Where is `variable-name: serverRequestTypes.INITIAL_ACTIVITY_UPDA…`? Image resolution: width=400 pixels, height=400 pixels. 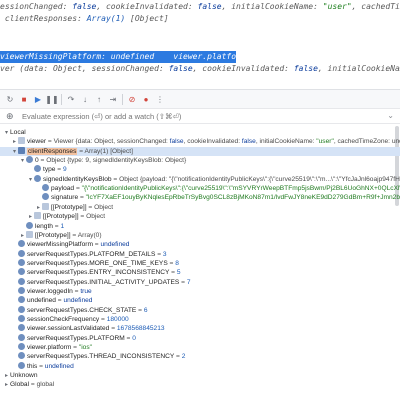
variable-name: serverRequestTypes.INITIAL_ACTIVITY_UPDA… is located at coordinates (103, 282).